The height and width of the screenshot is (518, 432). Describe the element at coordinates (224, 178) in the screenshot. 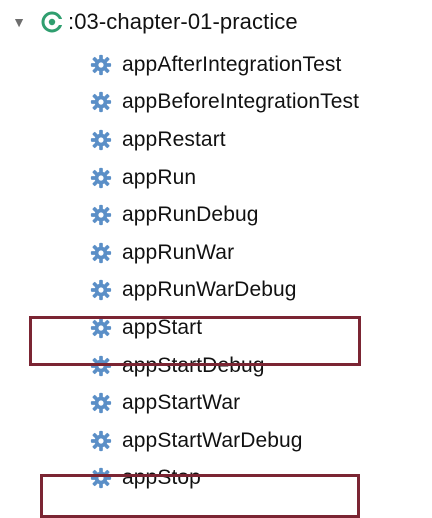

I see `task-item: appRun` at that location.